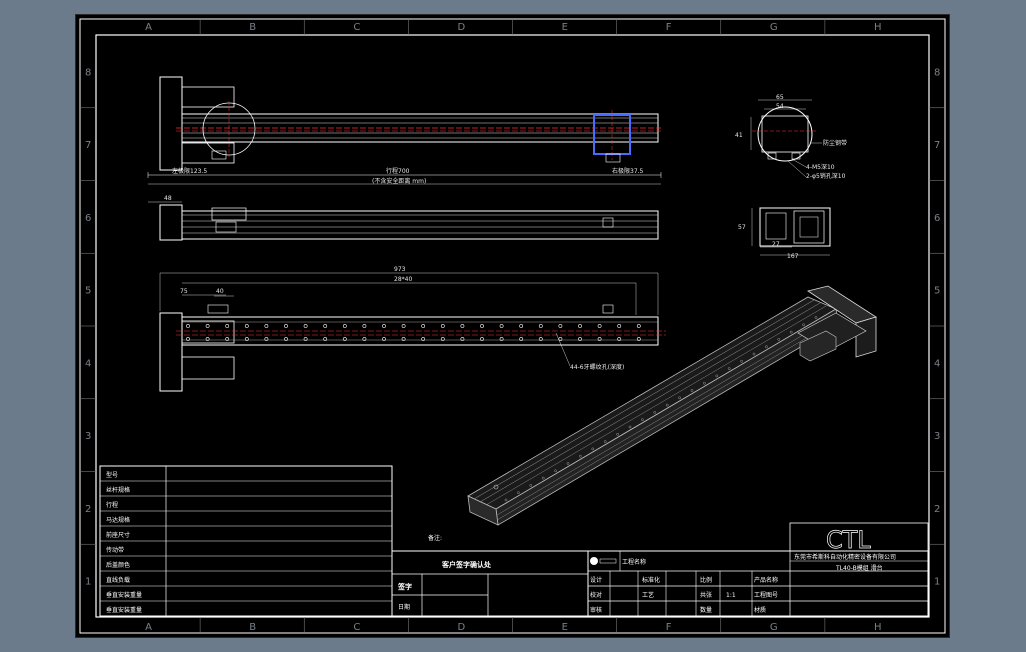  I want to click on zone-row-5-right: 5, so click(937, 291).